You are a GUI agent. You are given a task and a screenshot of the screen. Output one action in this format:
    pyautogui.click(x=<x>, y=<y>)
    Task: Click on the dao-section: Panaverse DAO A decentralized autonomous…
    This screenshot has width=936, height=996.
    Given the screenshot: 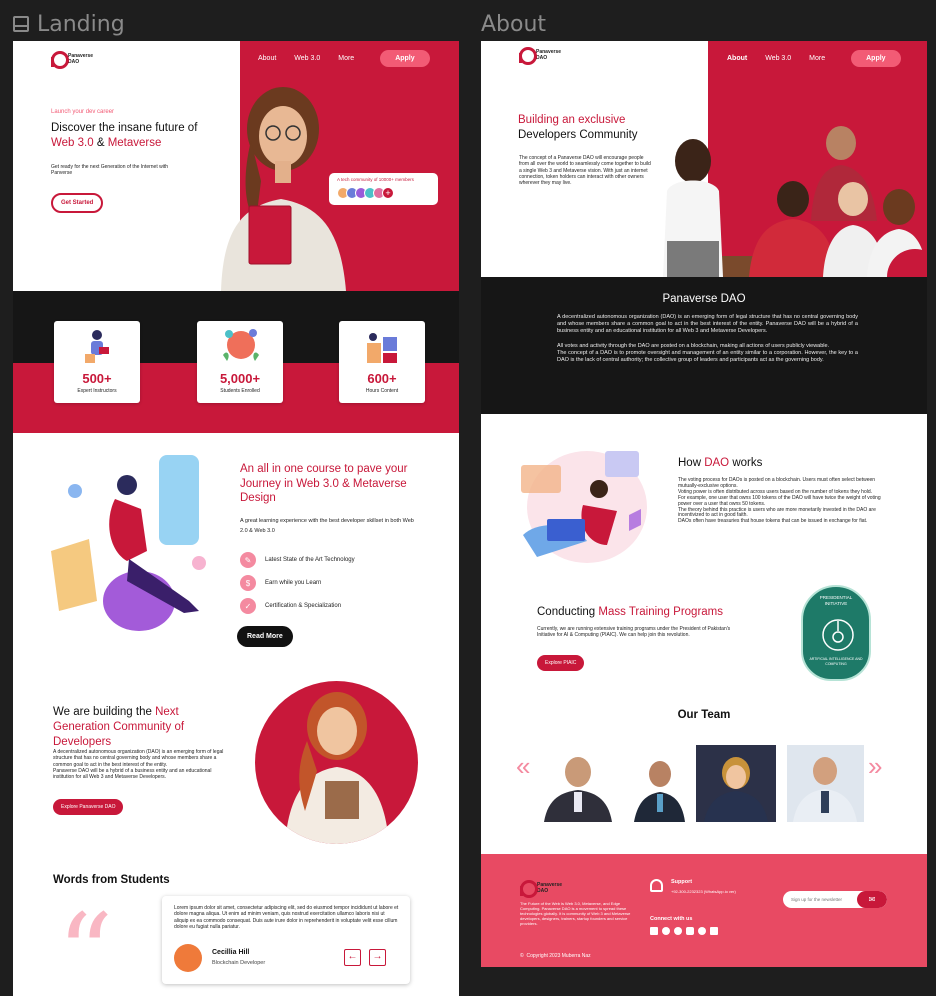 What is the action you would take?
    pyautogui.click(x=704, y=345)
    